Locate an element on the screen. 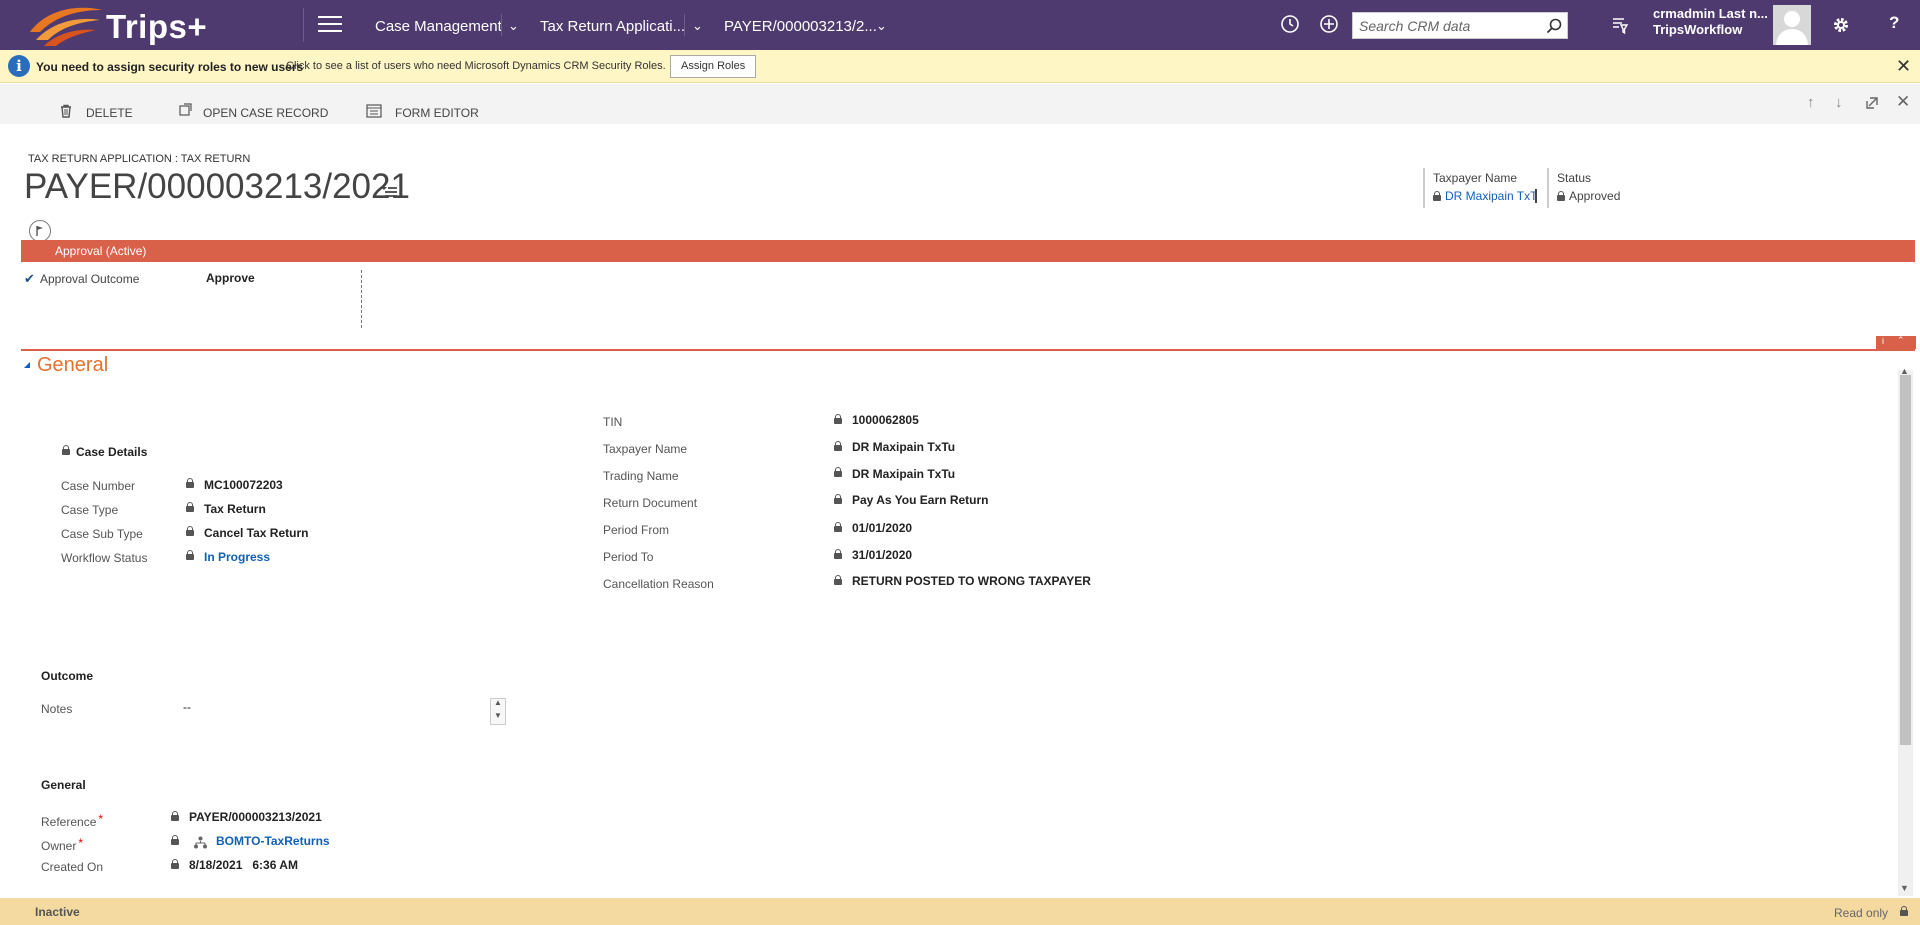 The width and height of the screenshot is (1920, 925). process-flag-button is located at coordinates (40, 231).